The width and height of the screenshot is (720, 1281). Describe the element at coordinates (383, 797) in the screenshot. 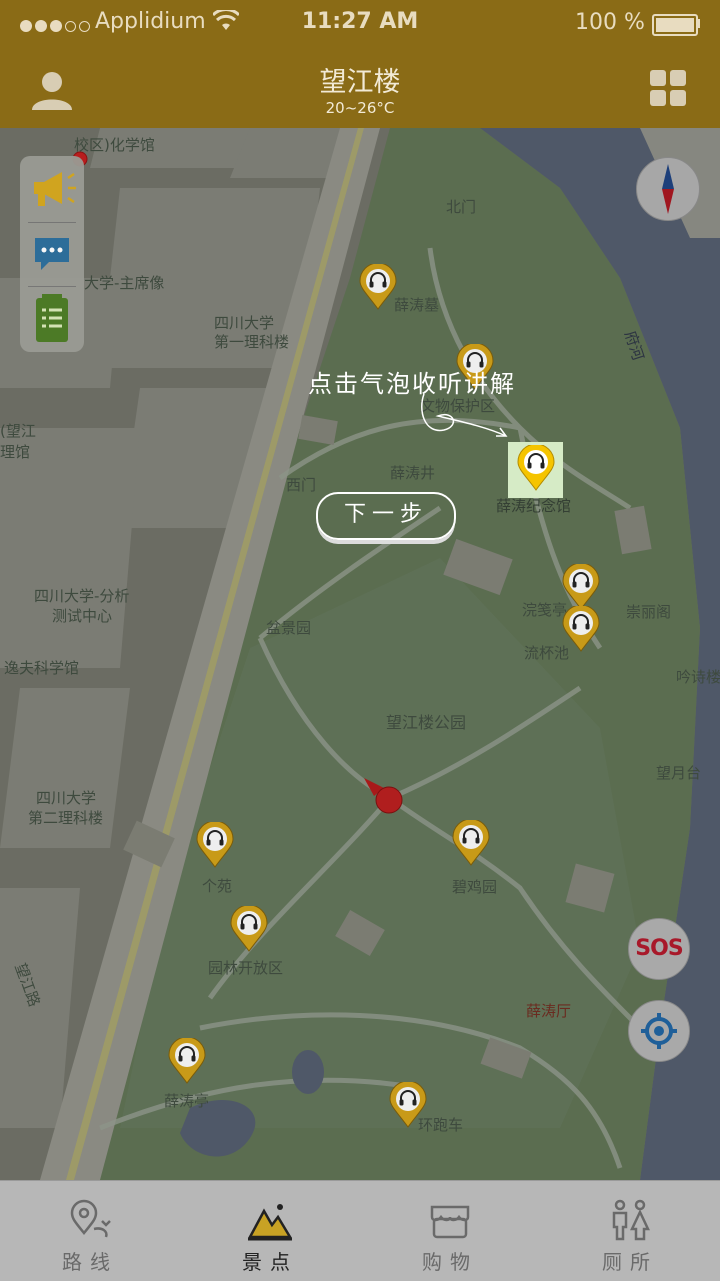

I see `user-location-icon` at that location.